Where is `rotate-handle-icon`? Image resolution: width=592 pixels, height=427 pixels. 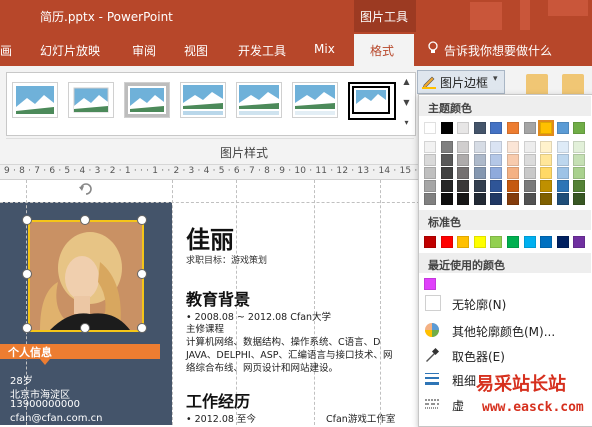
rotate-handle-icon is located at coordinates (86, 189).